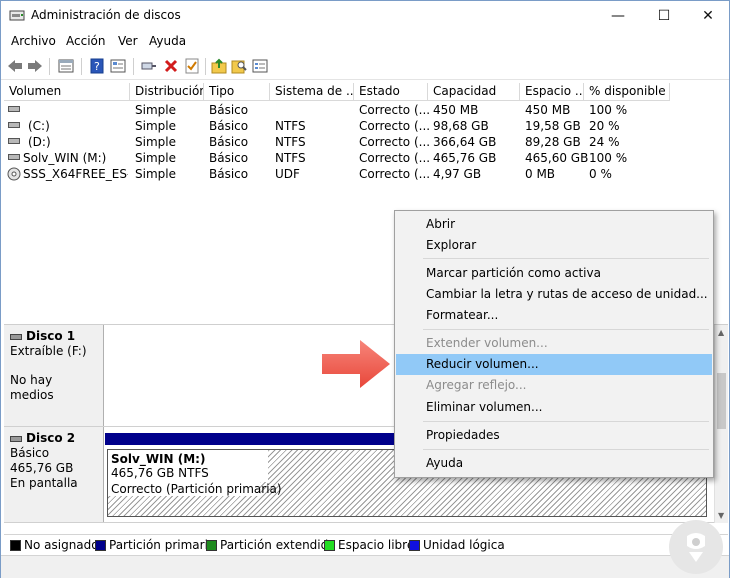 This screenshot has width=730, height=578. I want to click on help-icon: ?, so click(97, 66).